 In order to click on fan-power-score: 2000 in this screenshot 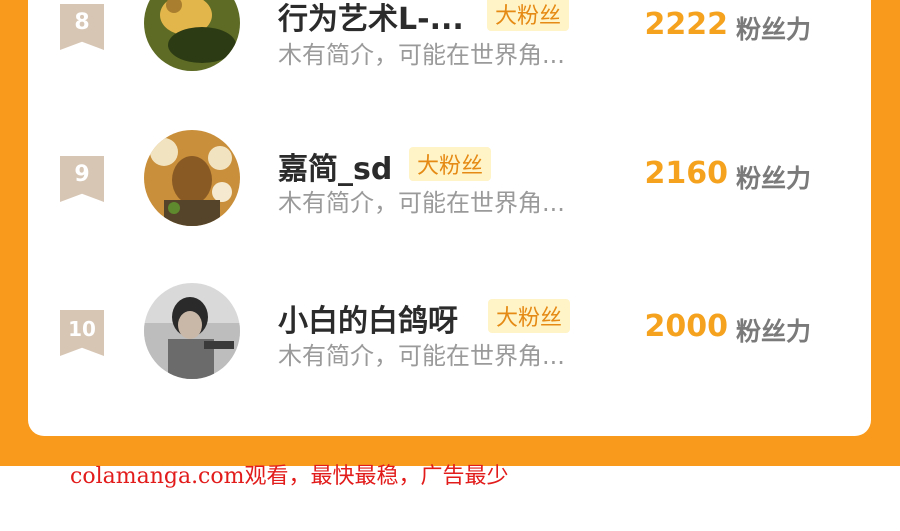, I will do `click(686, 326)`.